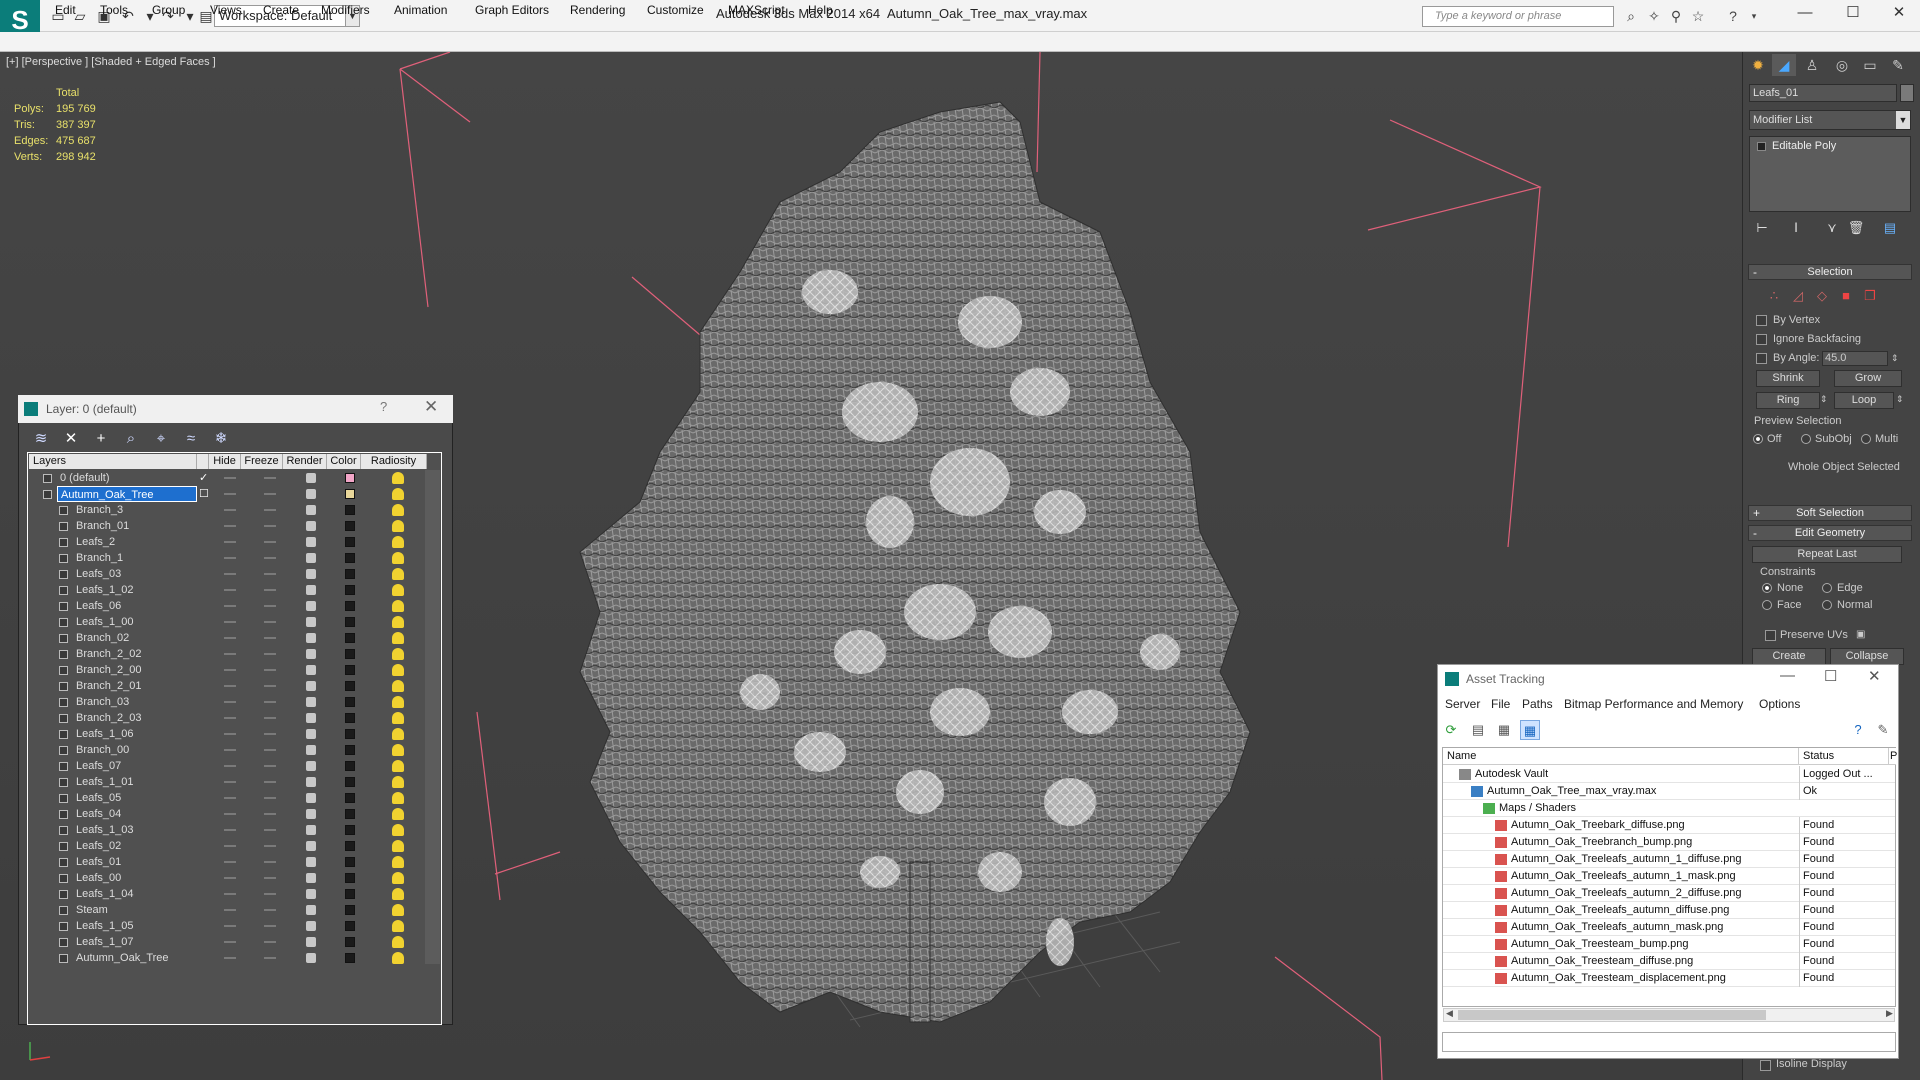 The image size is (1920, 1080). I want to click on menu-maxscript: MAXScript, so click(756, 10).